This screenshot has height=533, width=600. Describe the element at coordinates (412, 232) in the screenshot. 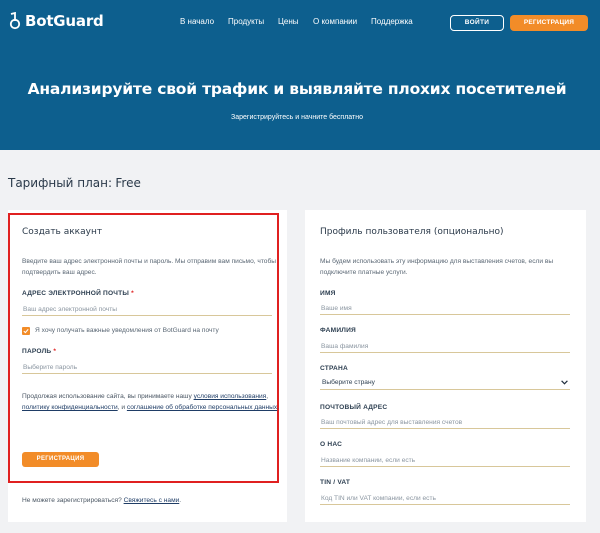

I see `profile-title: Профиль пользователя (опционально)` at that location.